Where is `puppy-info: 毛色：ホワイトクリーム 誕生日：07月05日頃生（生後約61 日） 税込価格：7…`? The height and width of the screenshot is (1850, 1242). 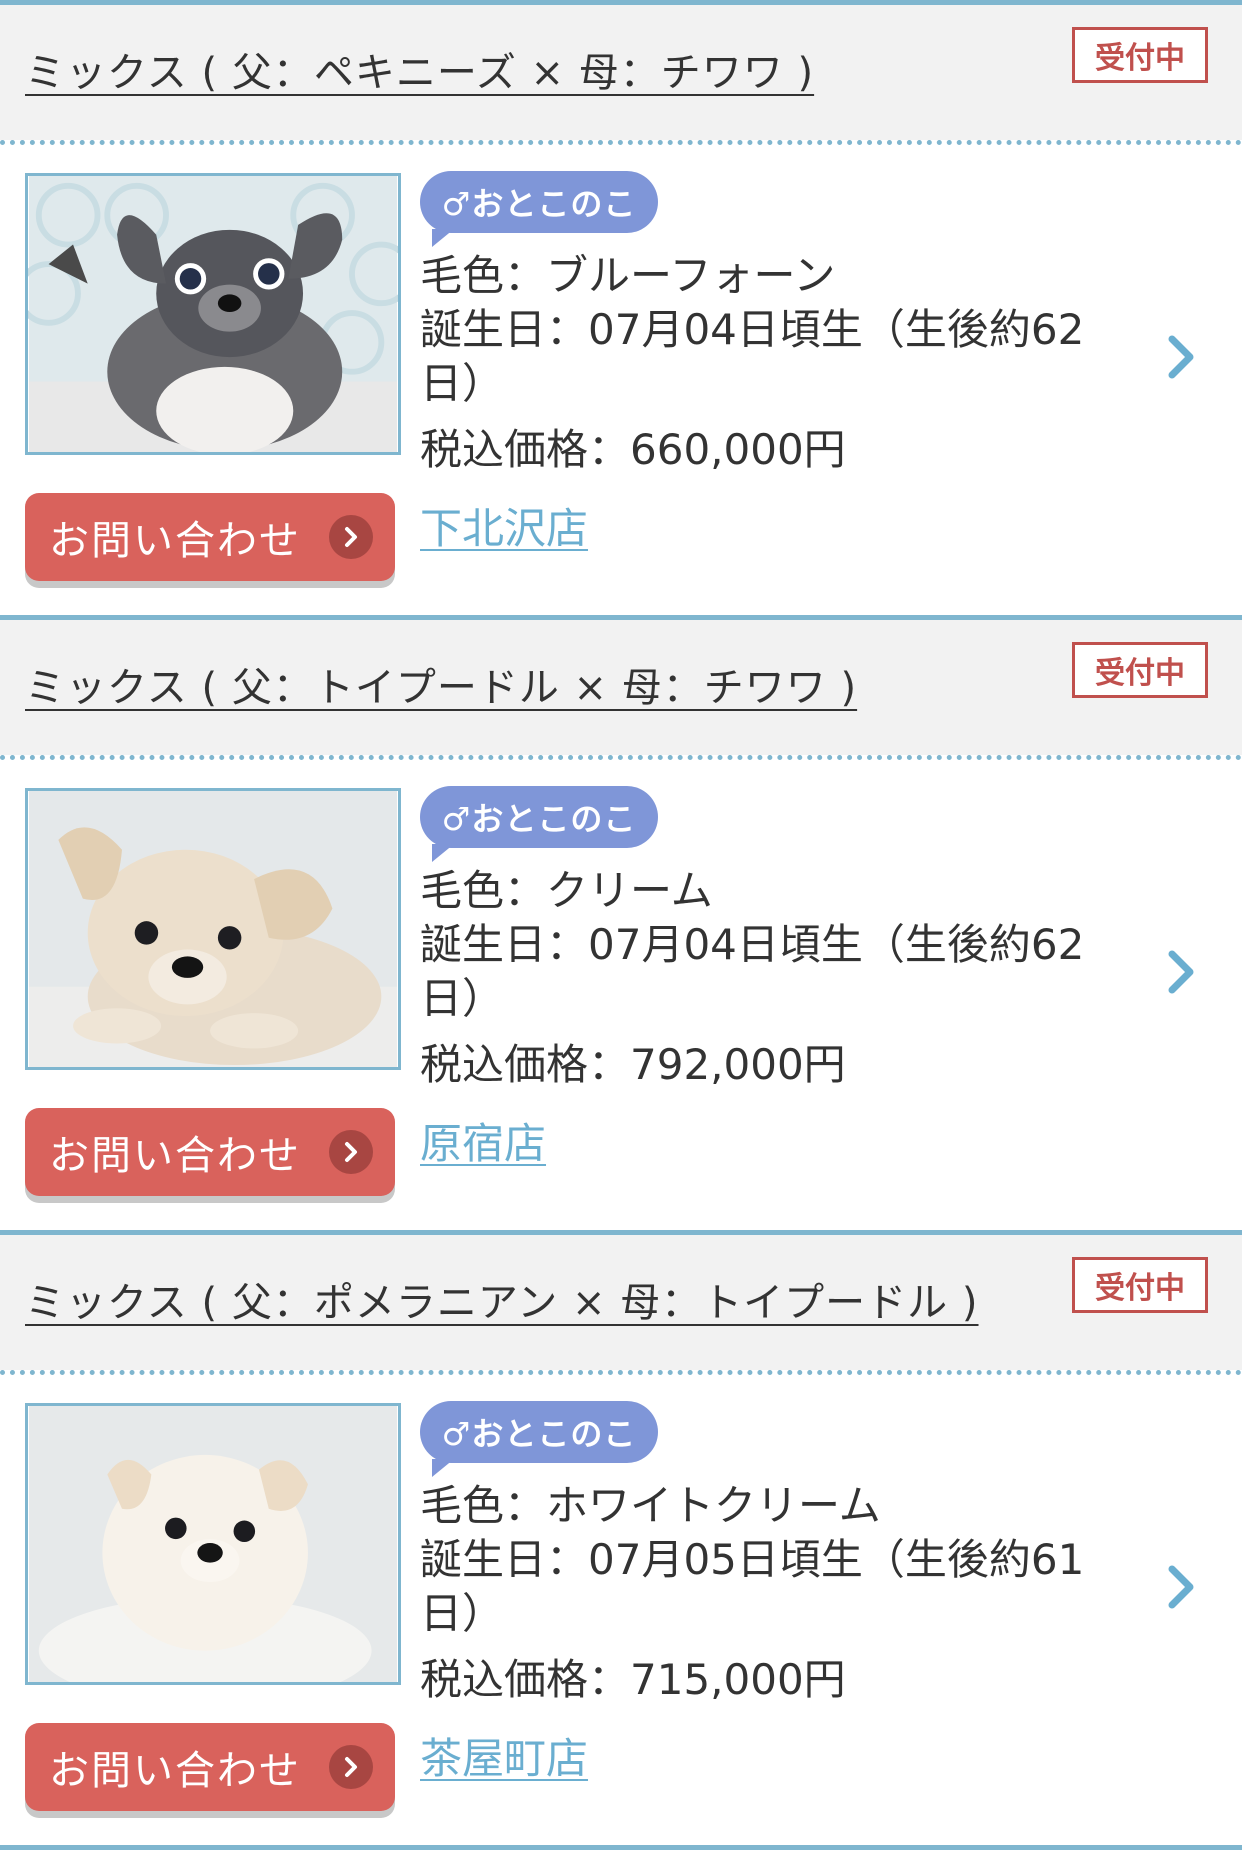 puppy-info: 毛色：ホワイトクリーム 誕生日：07月05日頃生（生後約61 日） 税込価格：7… is located at coordinates (760, 1593).